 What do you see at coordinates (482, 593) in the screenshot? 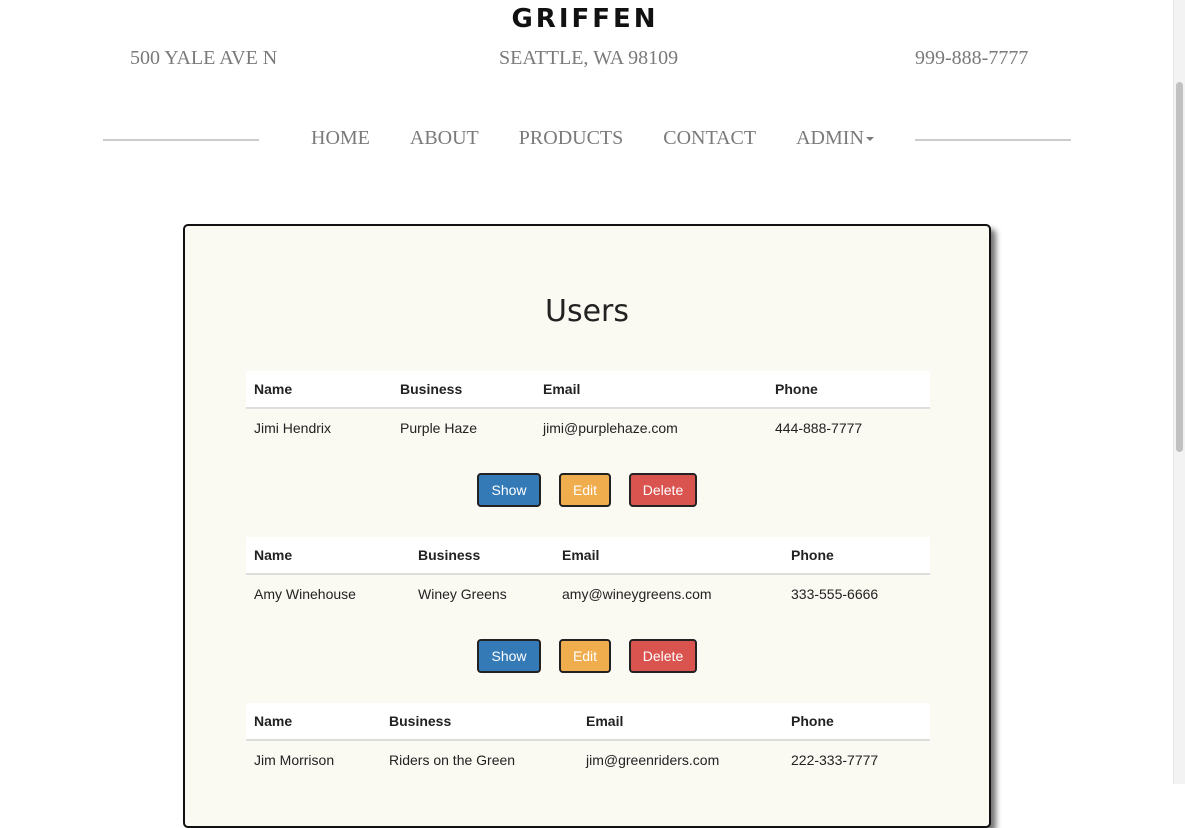
I see `user-business: Winey Greens` at bounding box center [482, 593].